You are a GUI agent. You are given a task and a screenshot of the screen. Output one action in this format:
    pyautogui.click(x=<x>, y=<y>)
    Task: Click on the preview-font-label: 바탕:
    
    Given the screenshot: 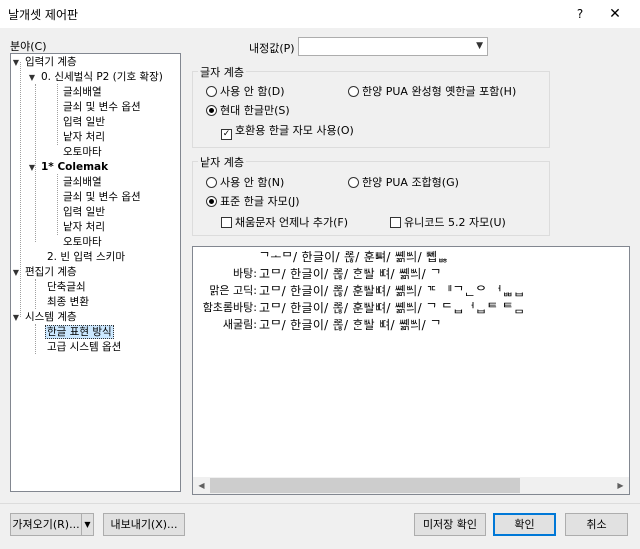 What is the action you would take?
    pyautogui.click(x=245, y=273)
    